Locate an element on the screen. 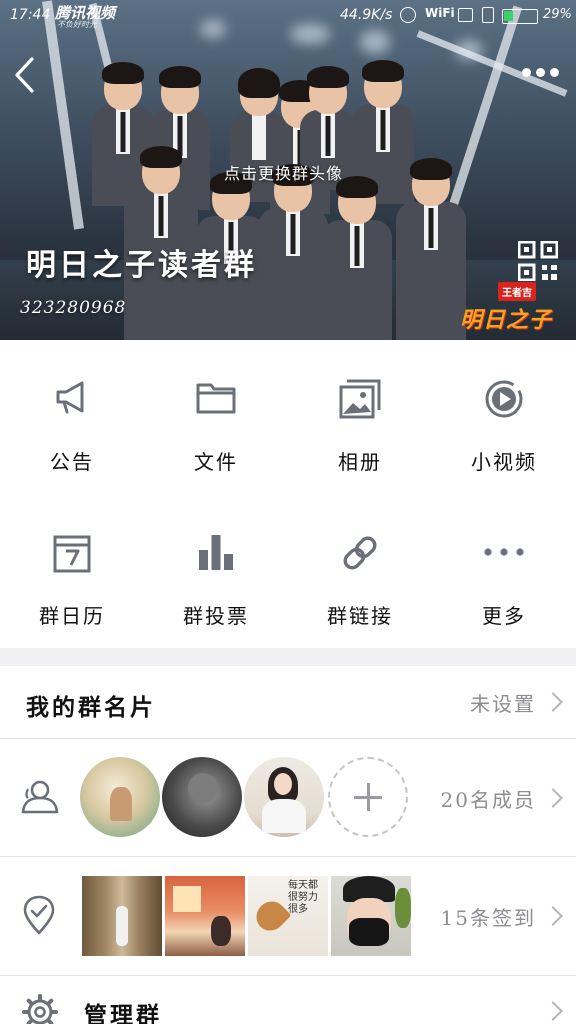 Image resolution: width=576 pixels, height=1024 pixels. feature-calendar: 群日历 is located at coordinates (72, 571).